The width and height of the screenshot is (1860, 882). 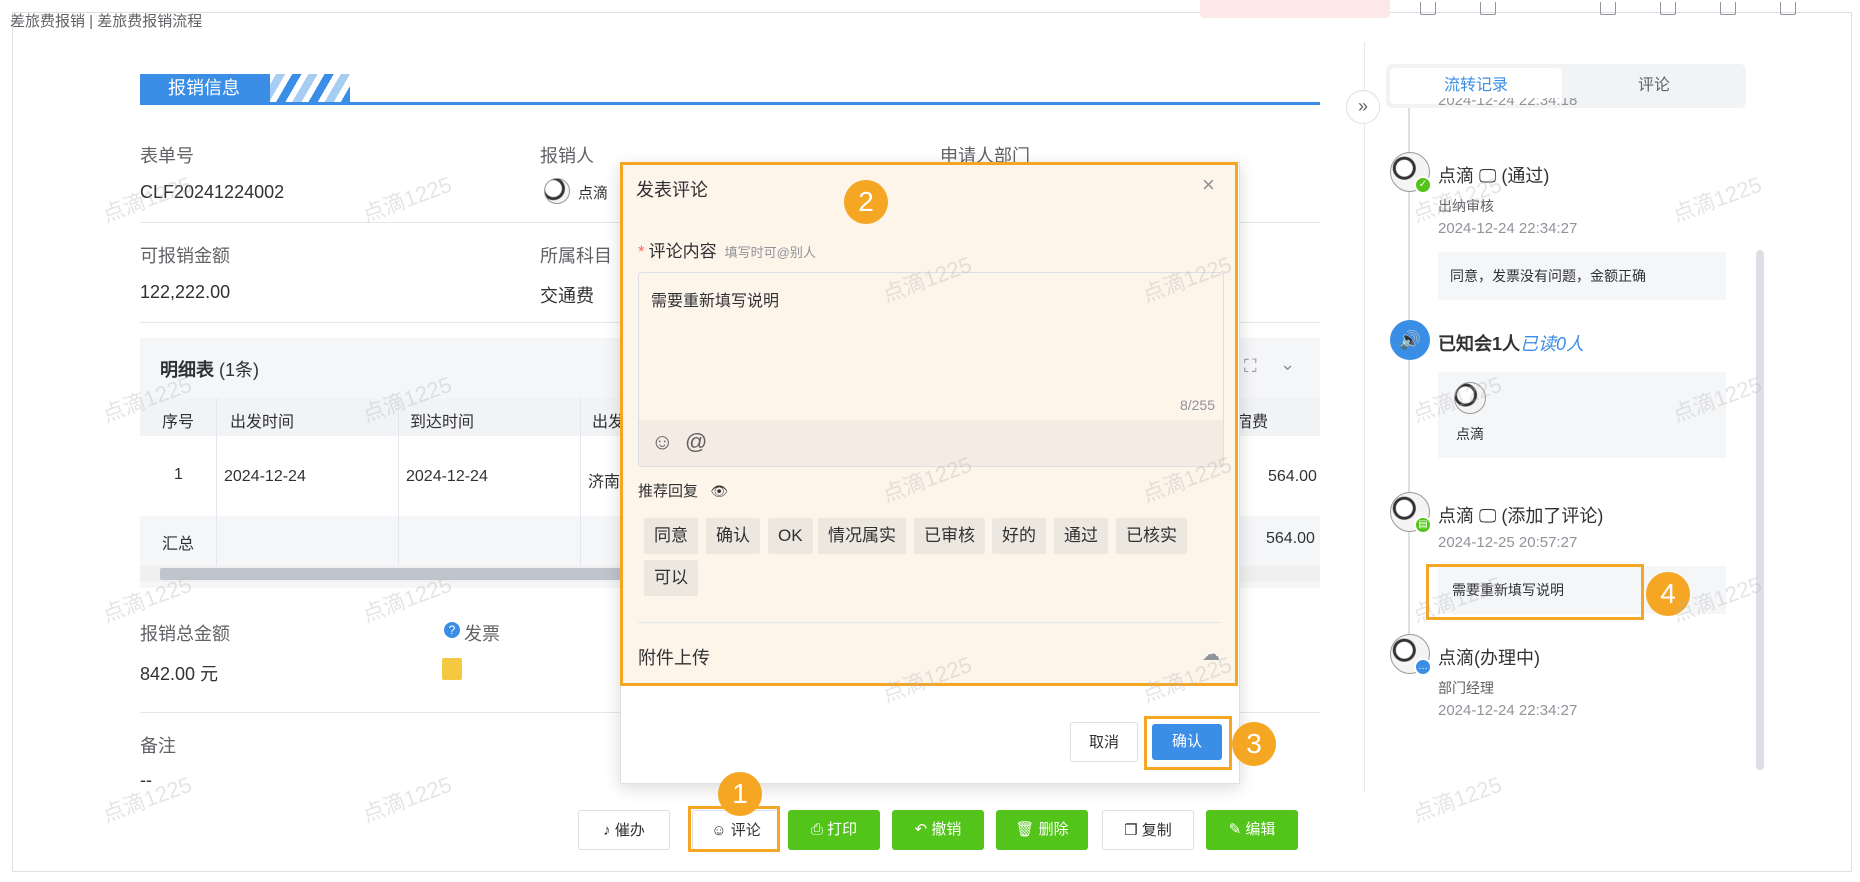 I want to click on emoji-icon: ☺, so click(x=662, y=442).